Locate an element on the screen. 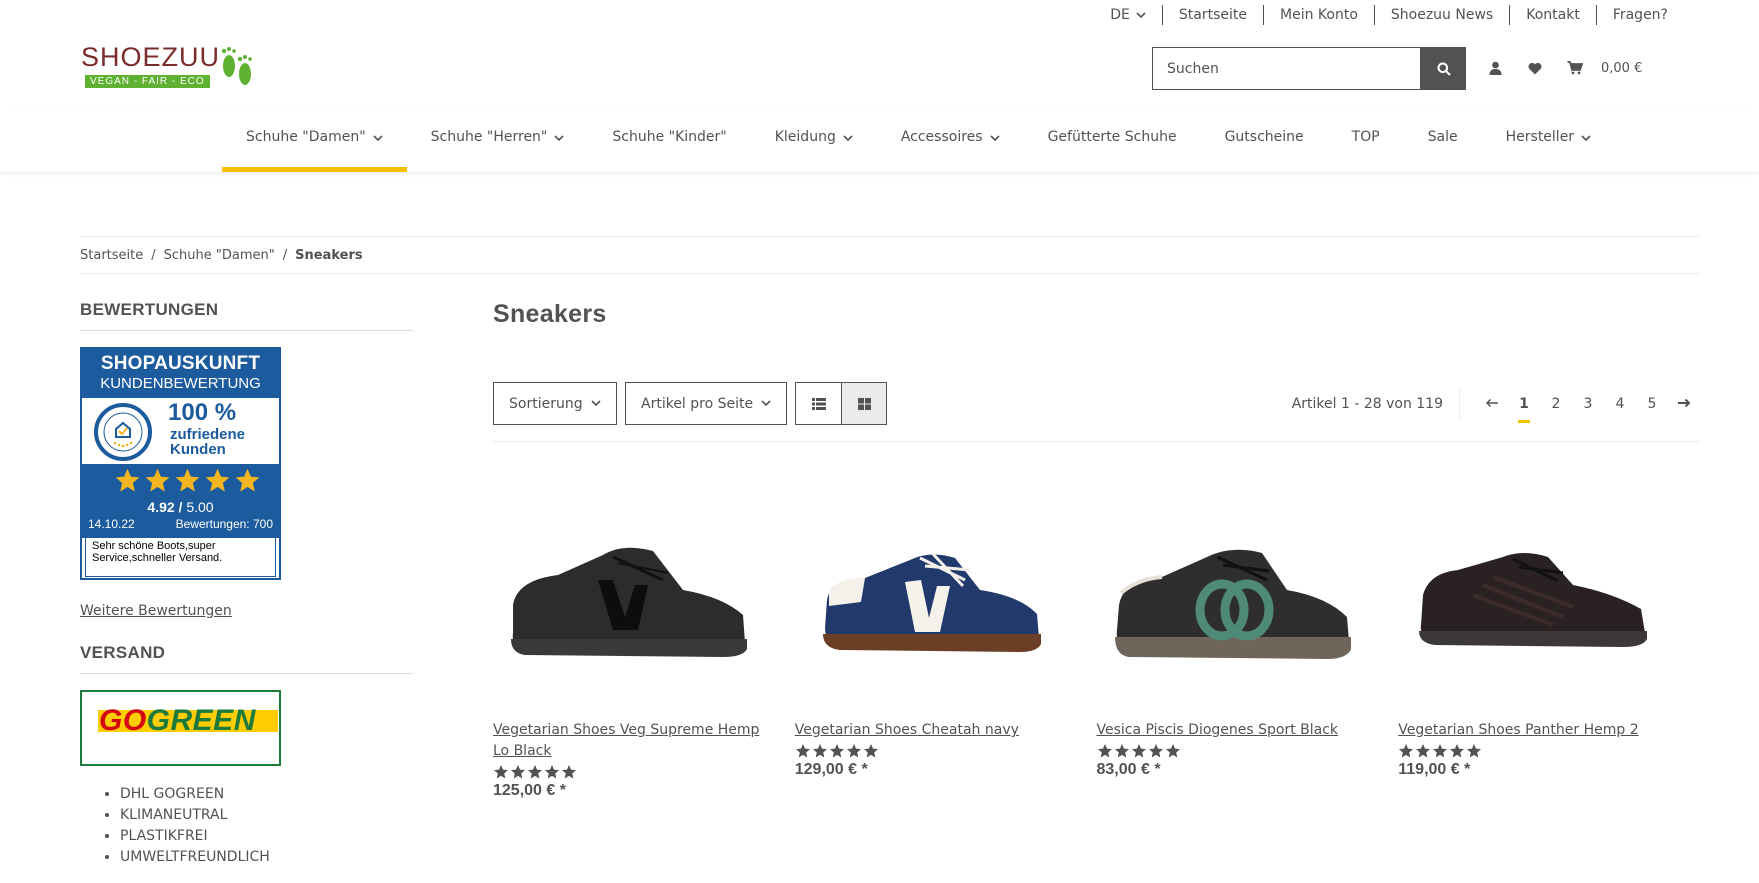  page-link: 4 is located at coordinates (1620, 404).